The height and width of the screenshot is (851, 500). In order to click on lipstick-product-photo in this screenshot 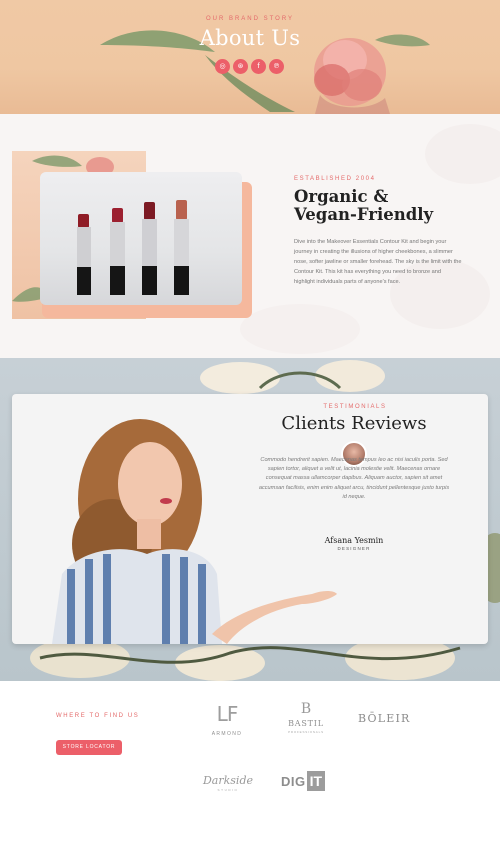, I will do `click(141, 238)`.